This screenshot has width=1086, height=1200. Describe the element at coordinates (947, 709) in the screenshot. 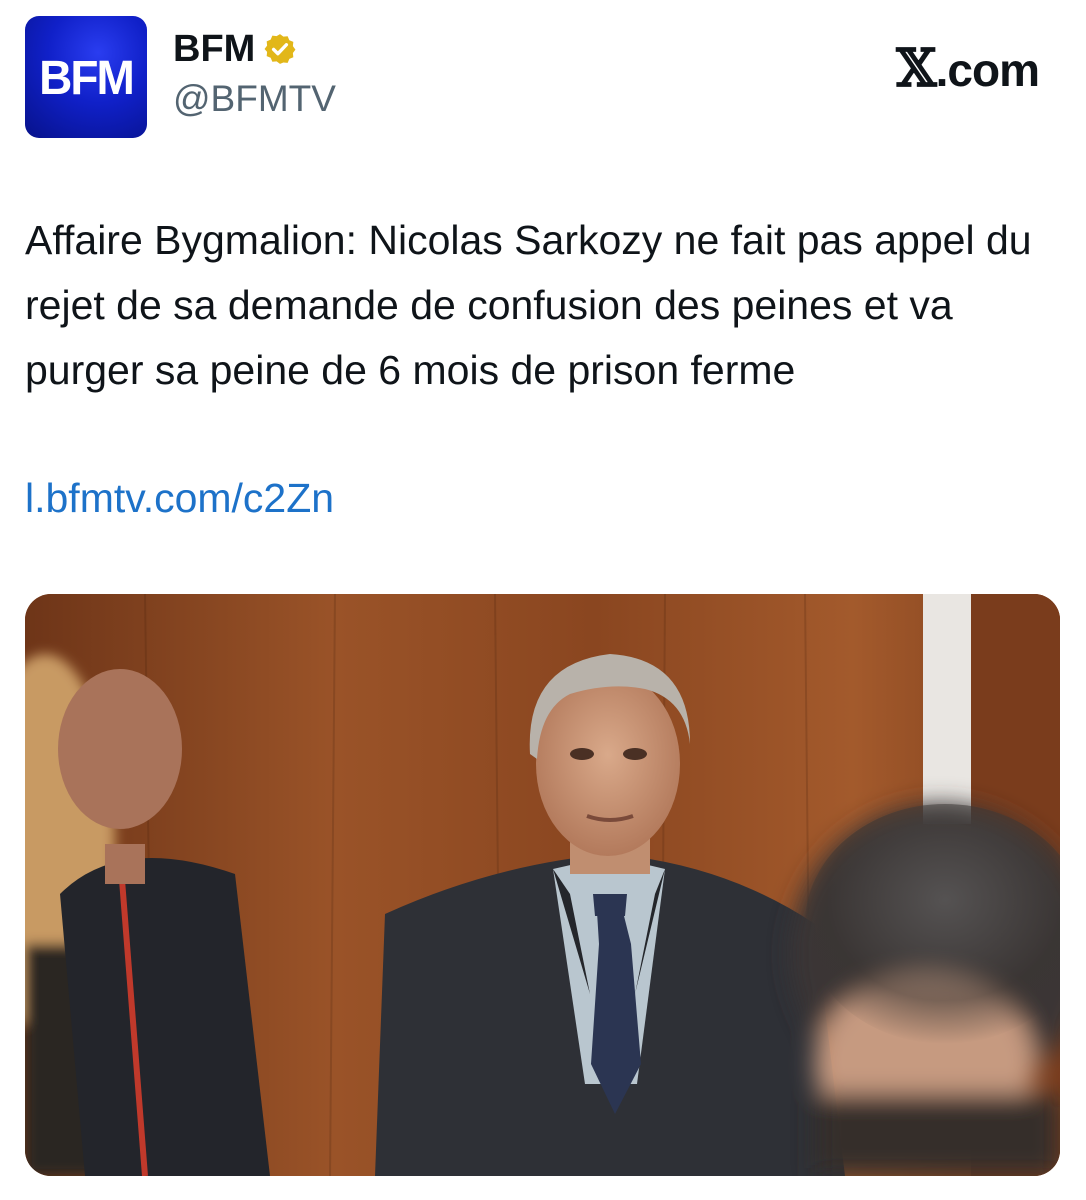

I see `pillar` at that location.